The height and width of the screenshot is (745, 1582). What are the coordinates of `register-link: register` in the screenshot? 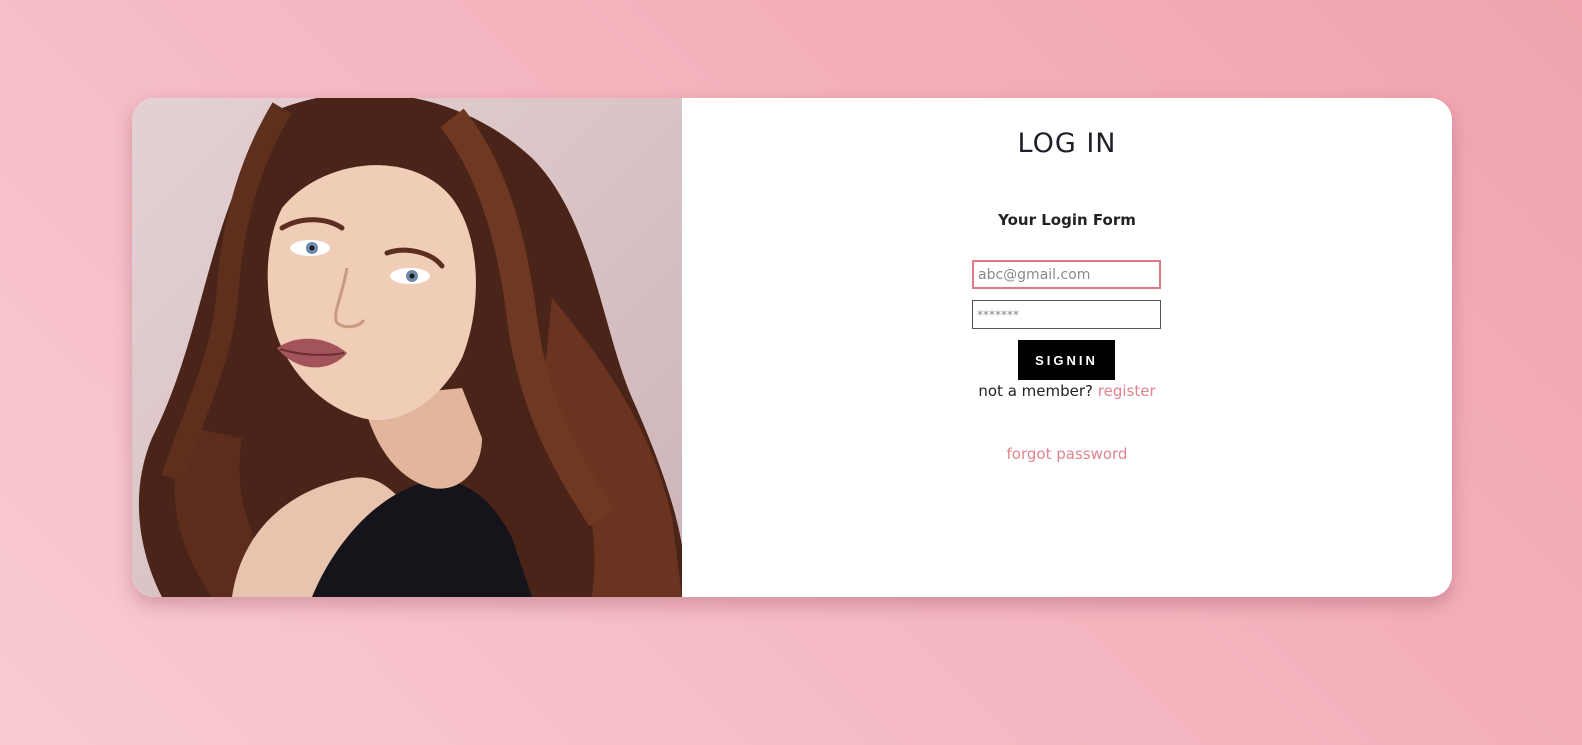 It's located at (1127, 391).